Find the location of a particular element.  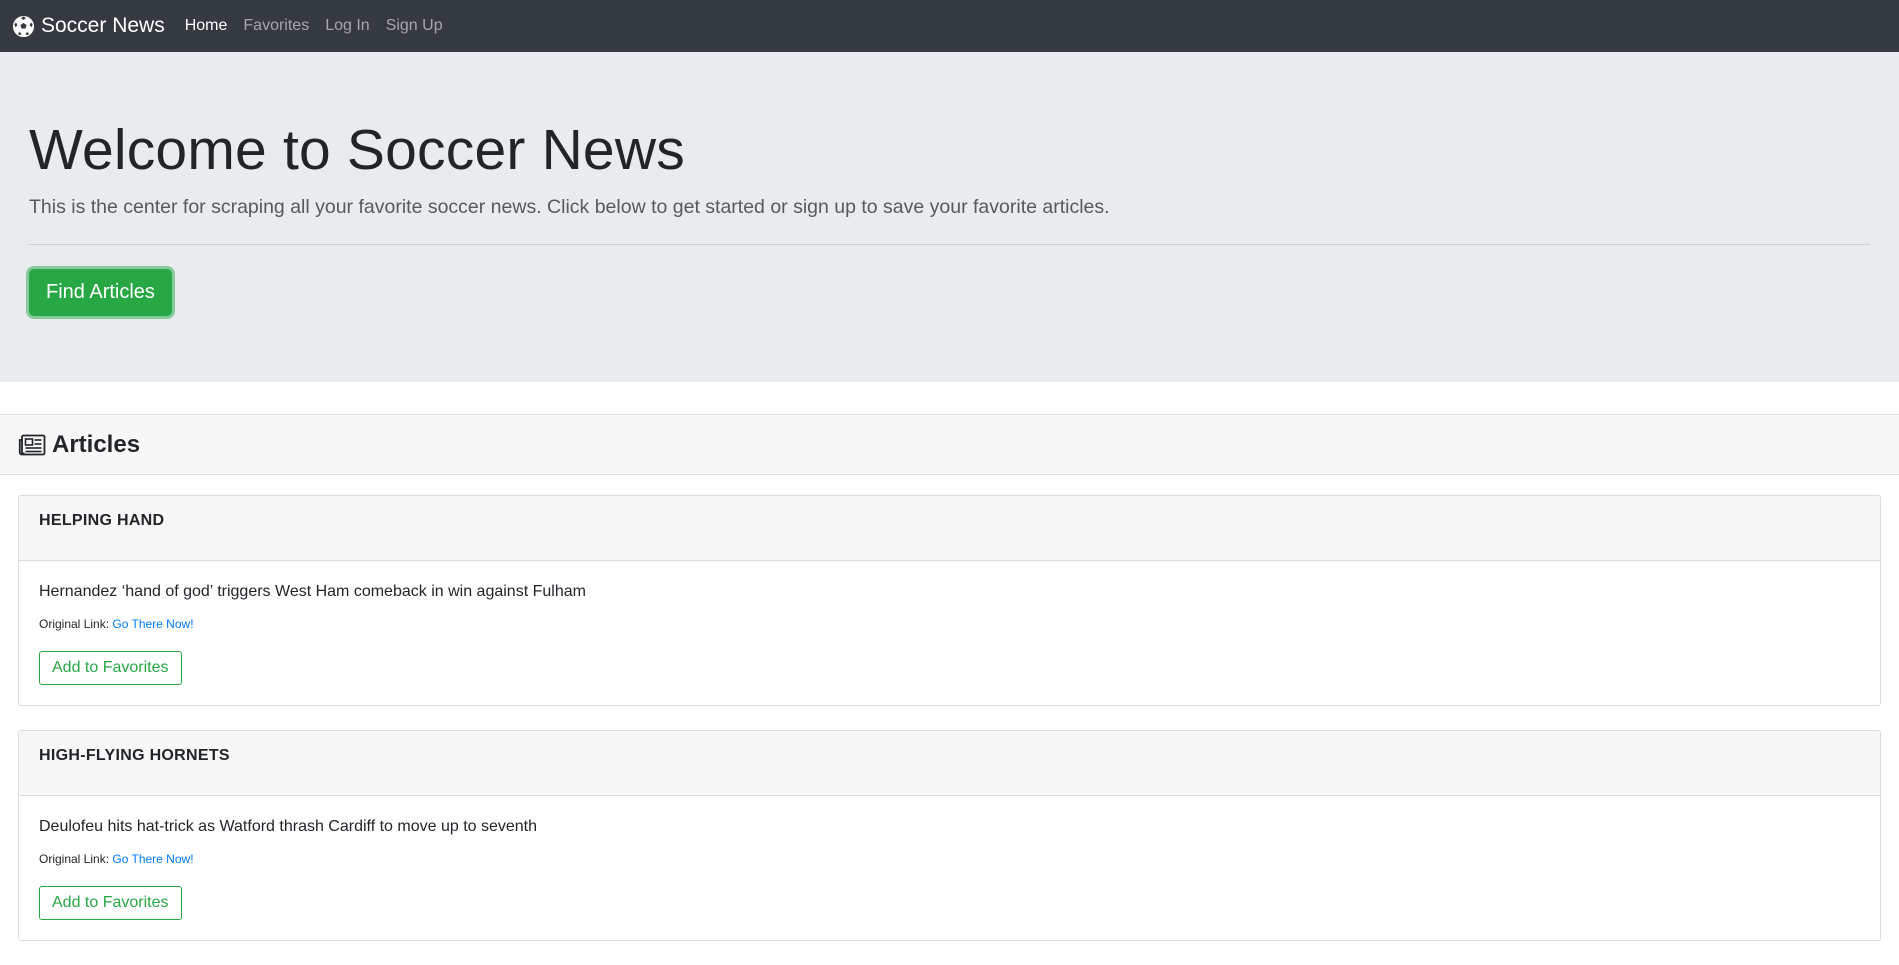

article-headline: HELPING HAND is located at coordinates (949, 528).